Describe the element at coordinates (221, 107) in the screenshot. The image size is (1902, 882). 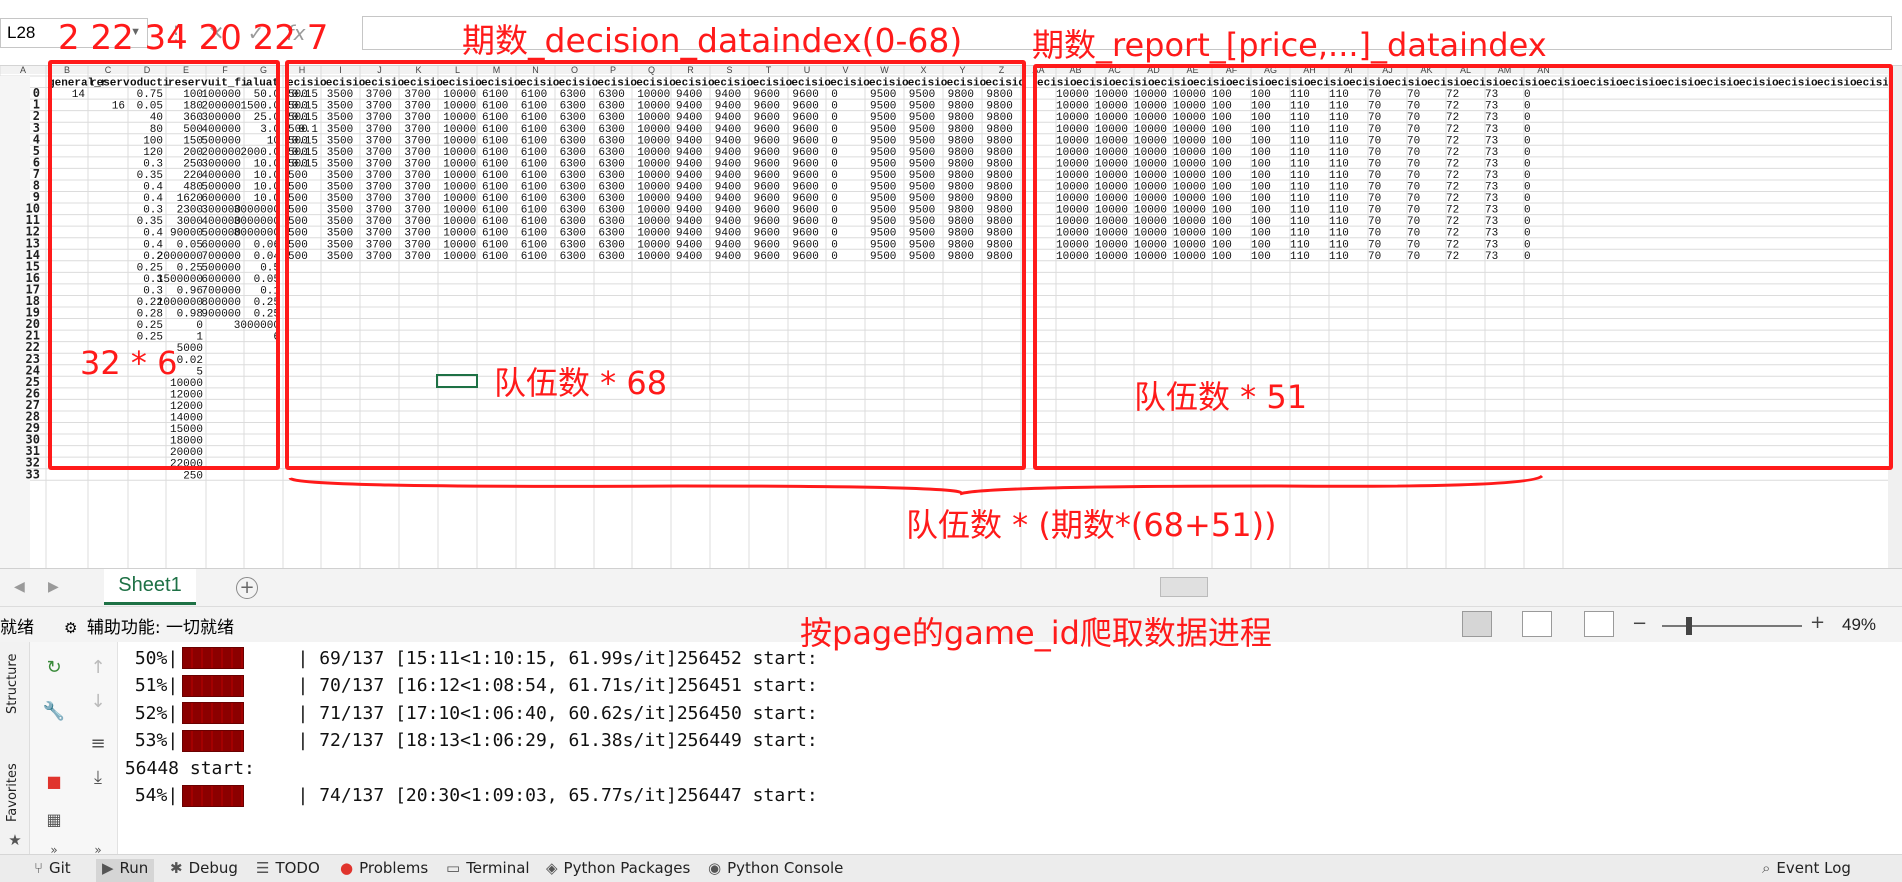
I see `data-cell: 200000` at that location.